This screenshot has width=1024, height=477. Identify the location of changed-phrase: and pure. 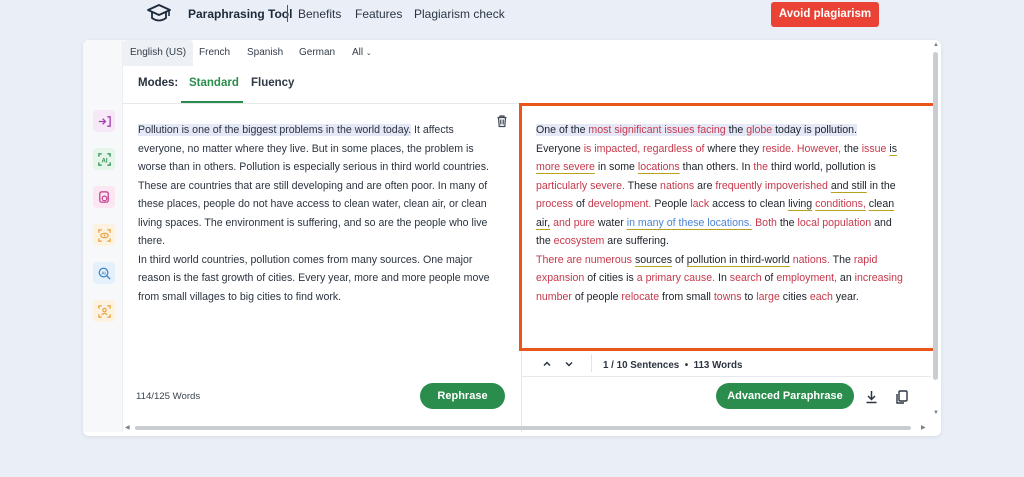
(574, 223).